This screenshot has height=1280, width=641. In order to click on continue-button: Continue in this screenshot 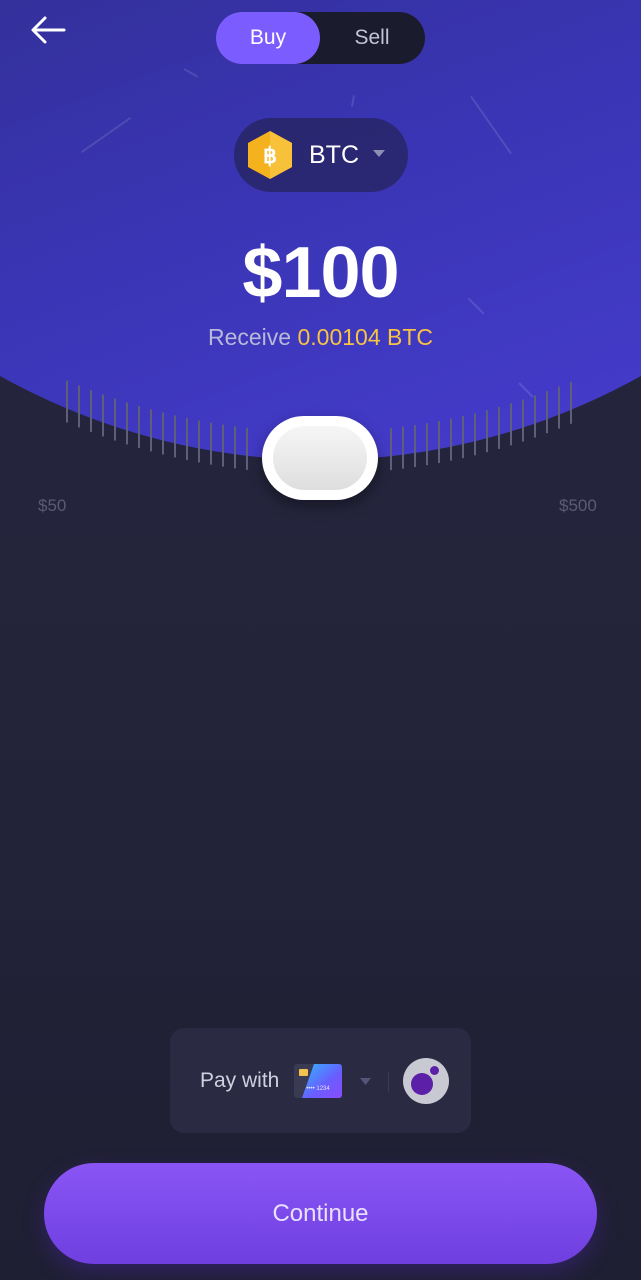, I will do `click(320, 1213)`.